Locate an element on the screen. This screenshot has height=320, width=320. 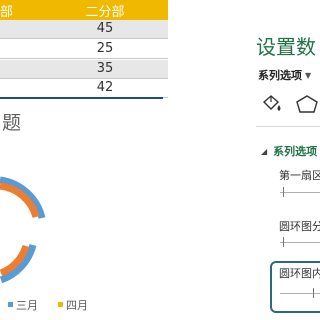
collapse-triangle-icon: ◢ is located at coordinates (264, 151).